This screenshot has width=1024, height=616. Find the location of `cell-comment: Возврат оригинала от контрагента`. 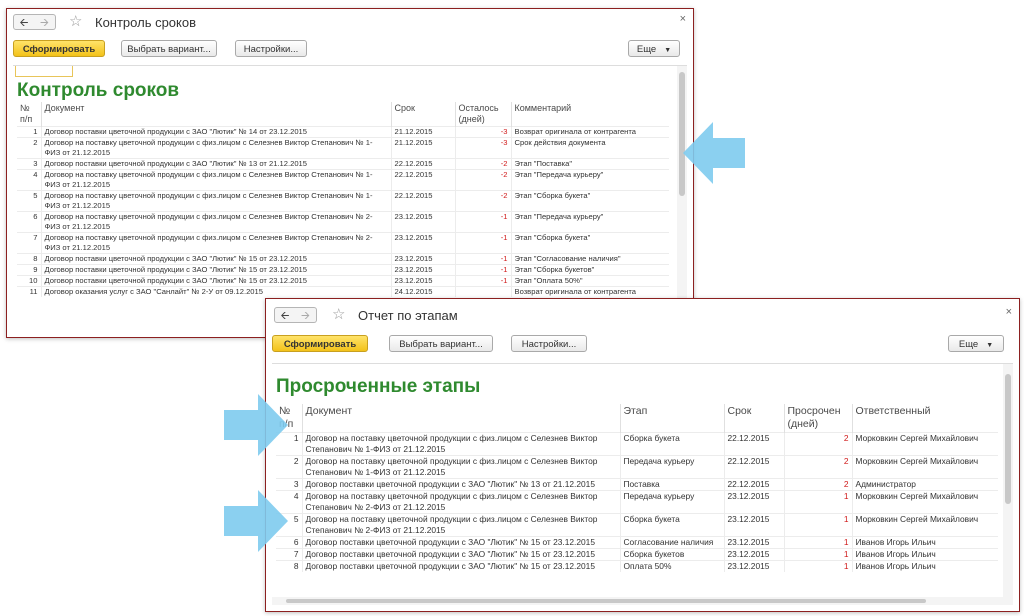

cell-comment: Возврат оригинала от контрагента is located at coordinates (589, 291).